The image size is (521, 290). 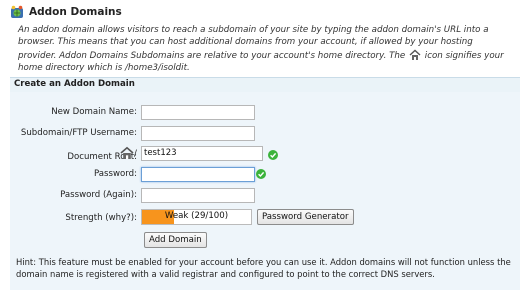 I want to click on section-title: Create an Addon Domain, so click(x=74, y=84).